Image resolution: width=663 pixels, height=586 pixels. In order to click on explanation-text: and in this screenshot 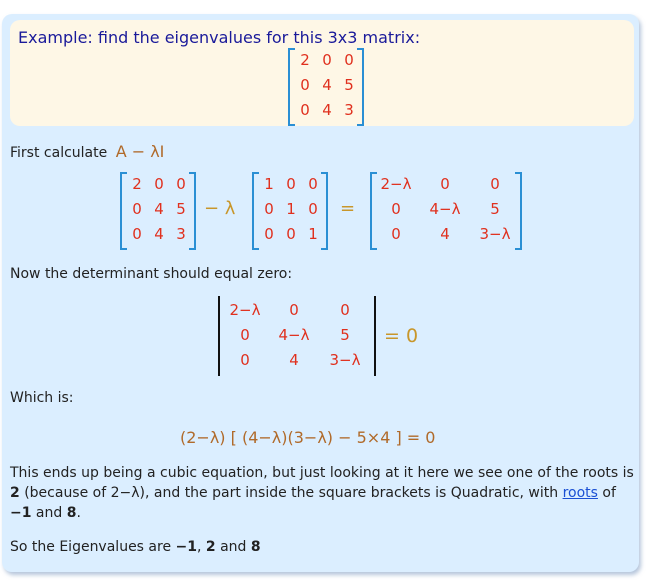, I will do `click(49, 513)`.